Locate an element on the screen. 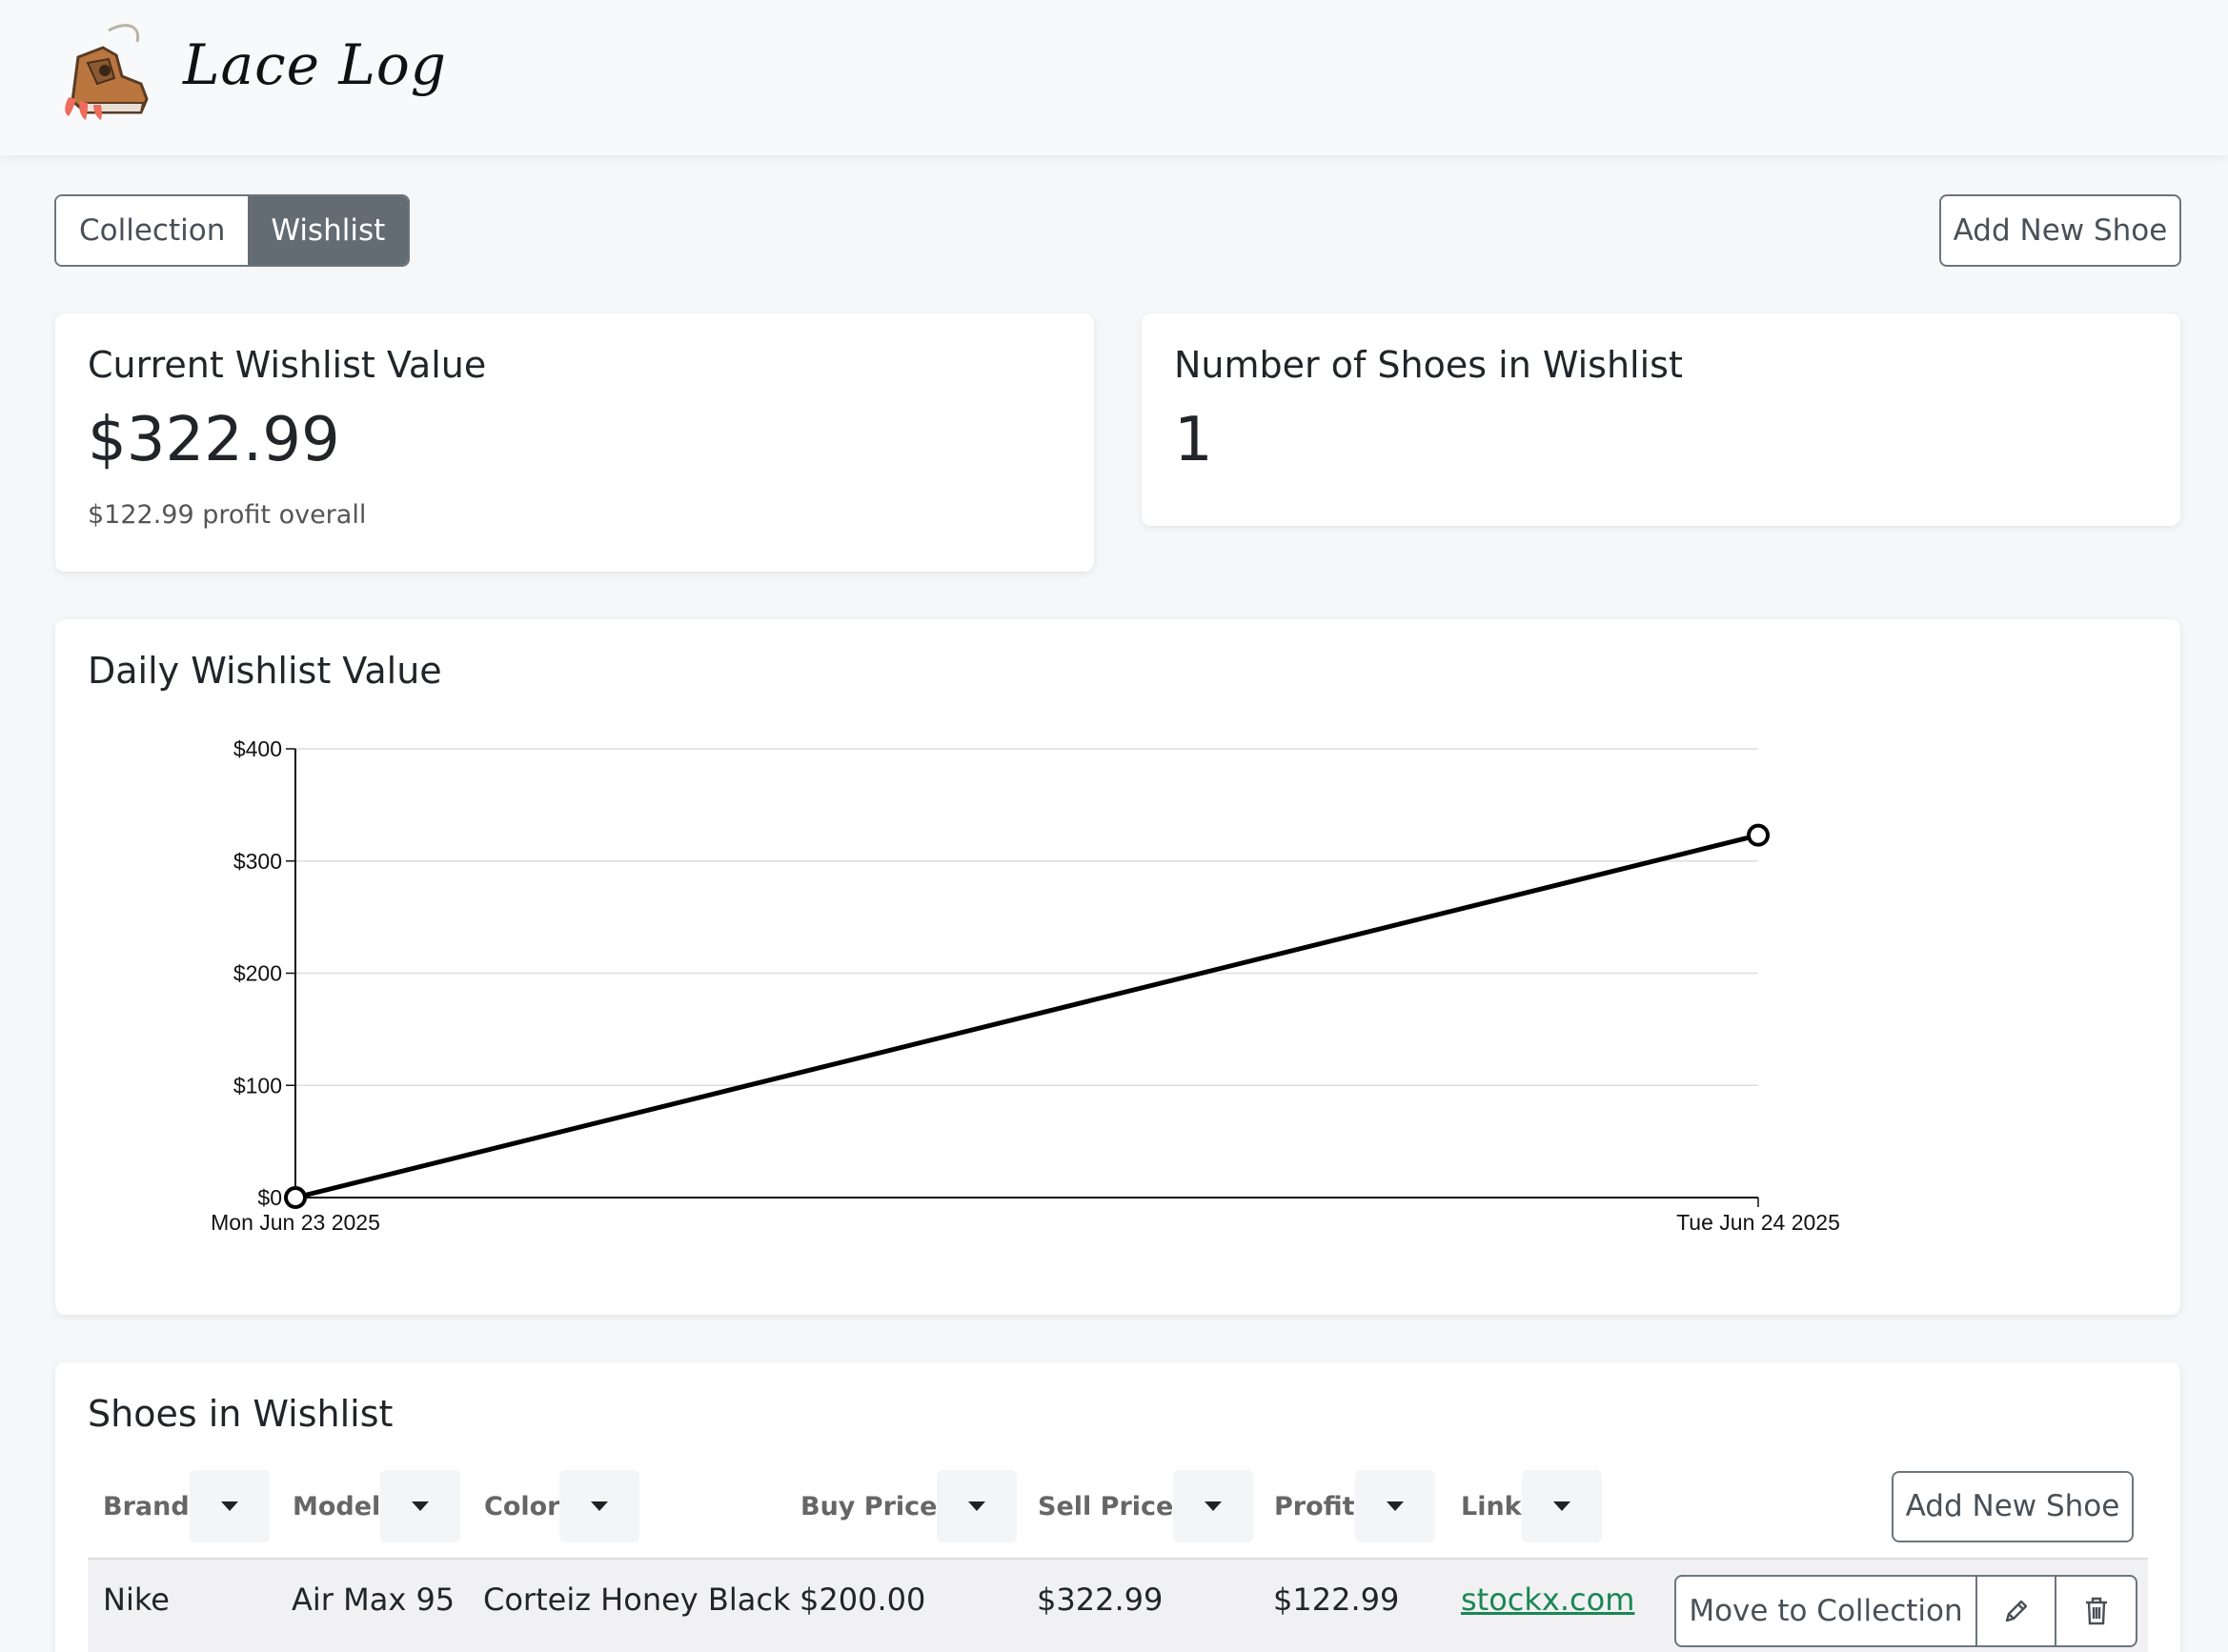  column-header-model: Model is located at coordinates (369, 1506).